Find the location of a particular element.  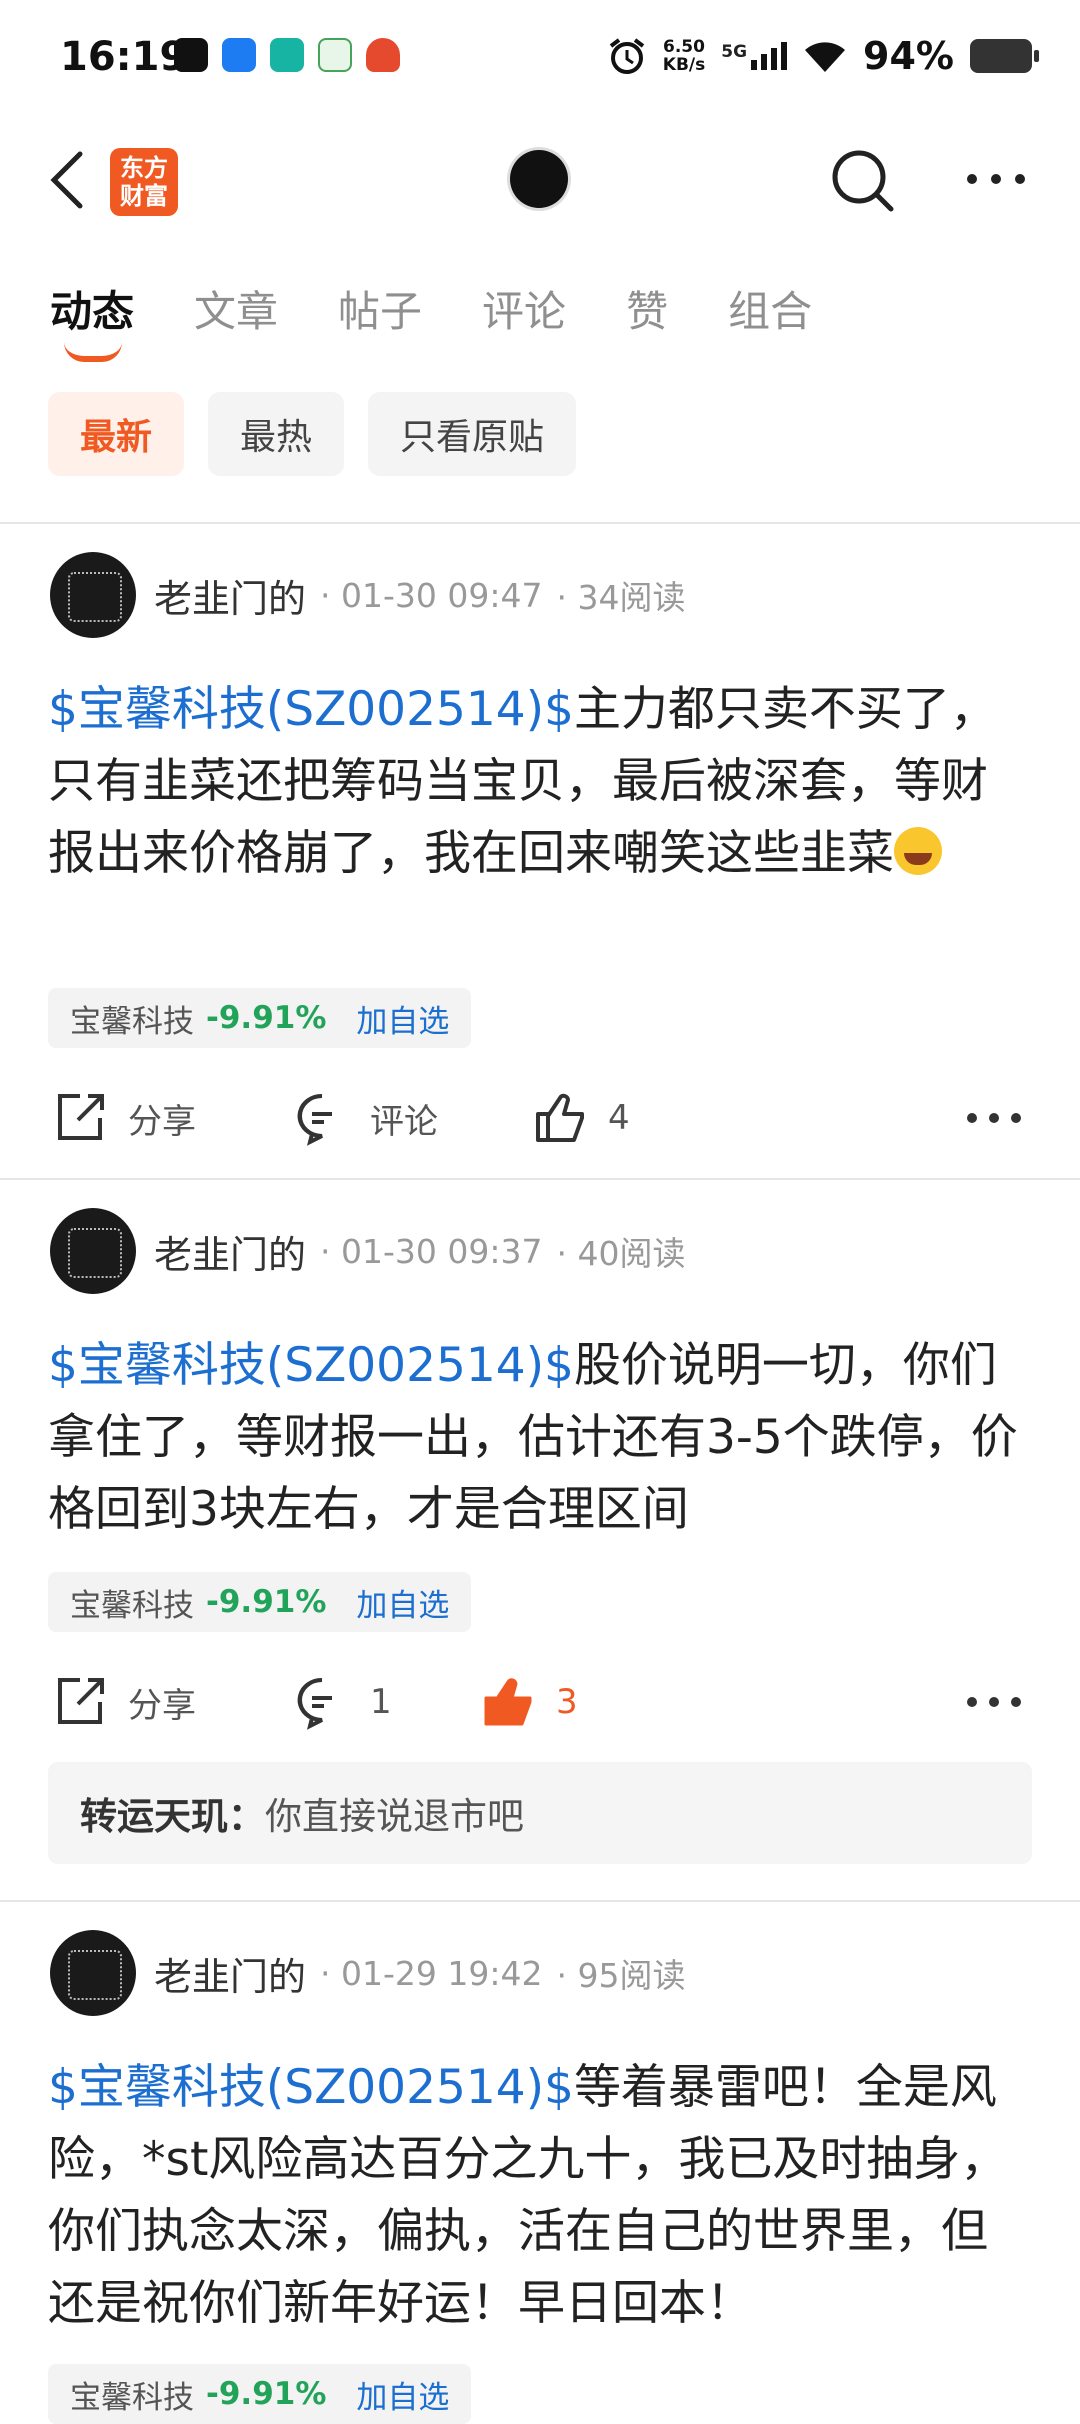

post-actions: 分享 评论 4 is located at coordinates (540, 1126).